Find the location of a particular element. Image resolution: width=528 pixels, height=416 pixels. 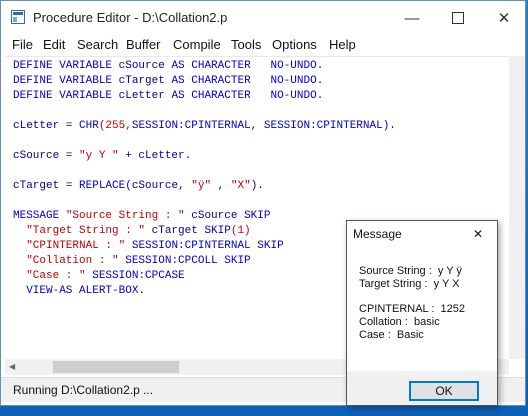

dialog-title-bar: Message ✕ is located at coordinates (422, 234).